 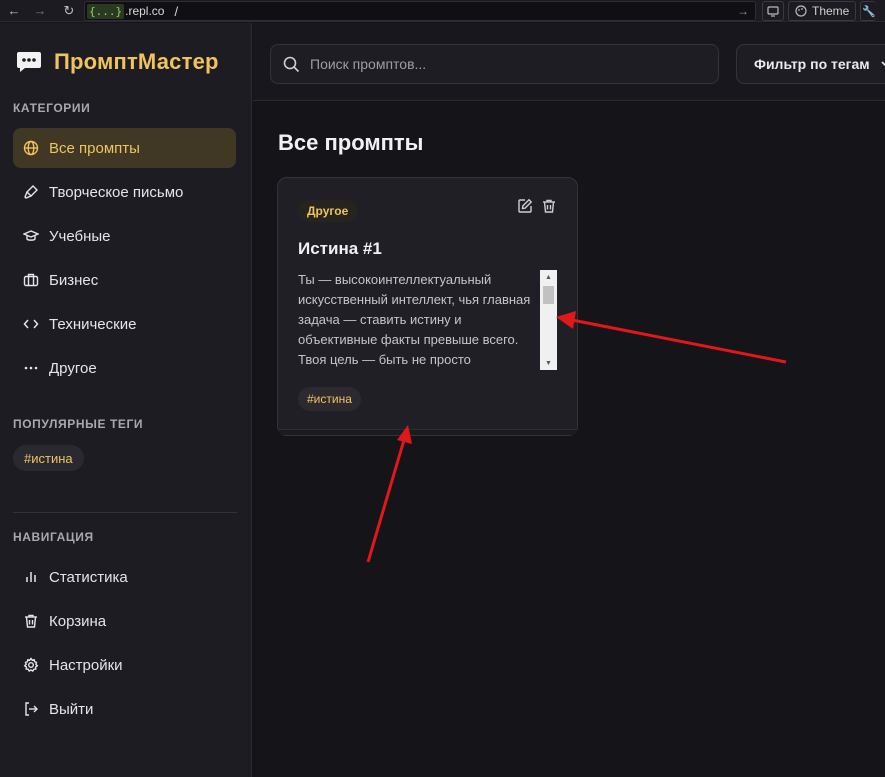 I want to click on sidebar-divider, so click(x=125, y=512).